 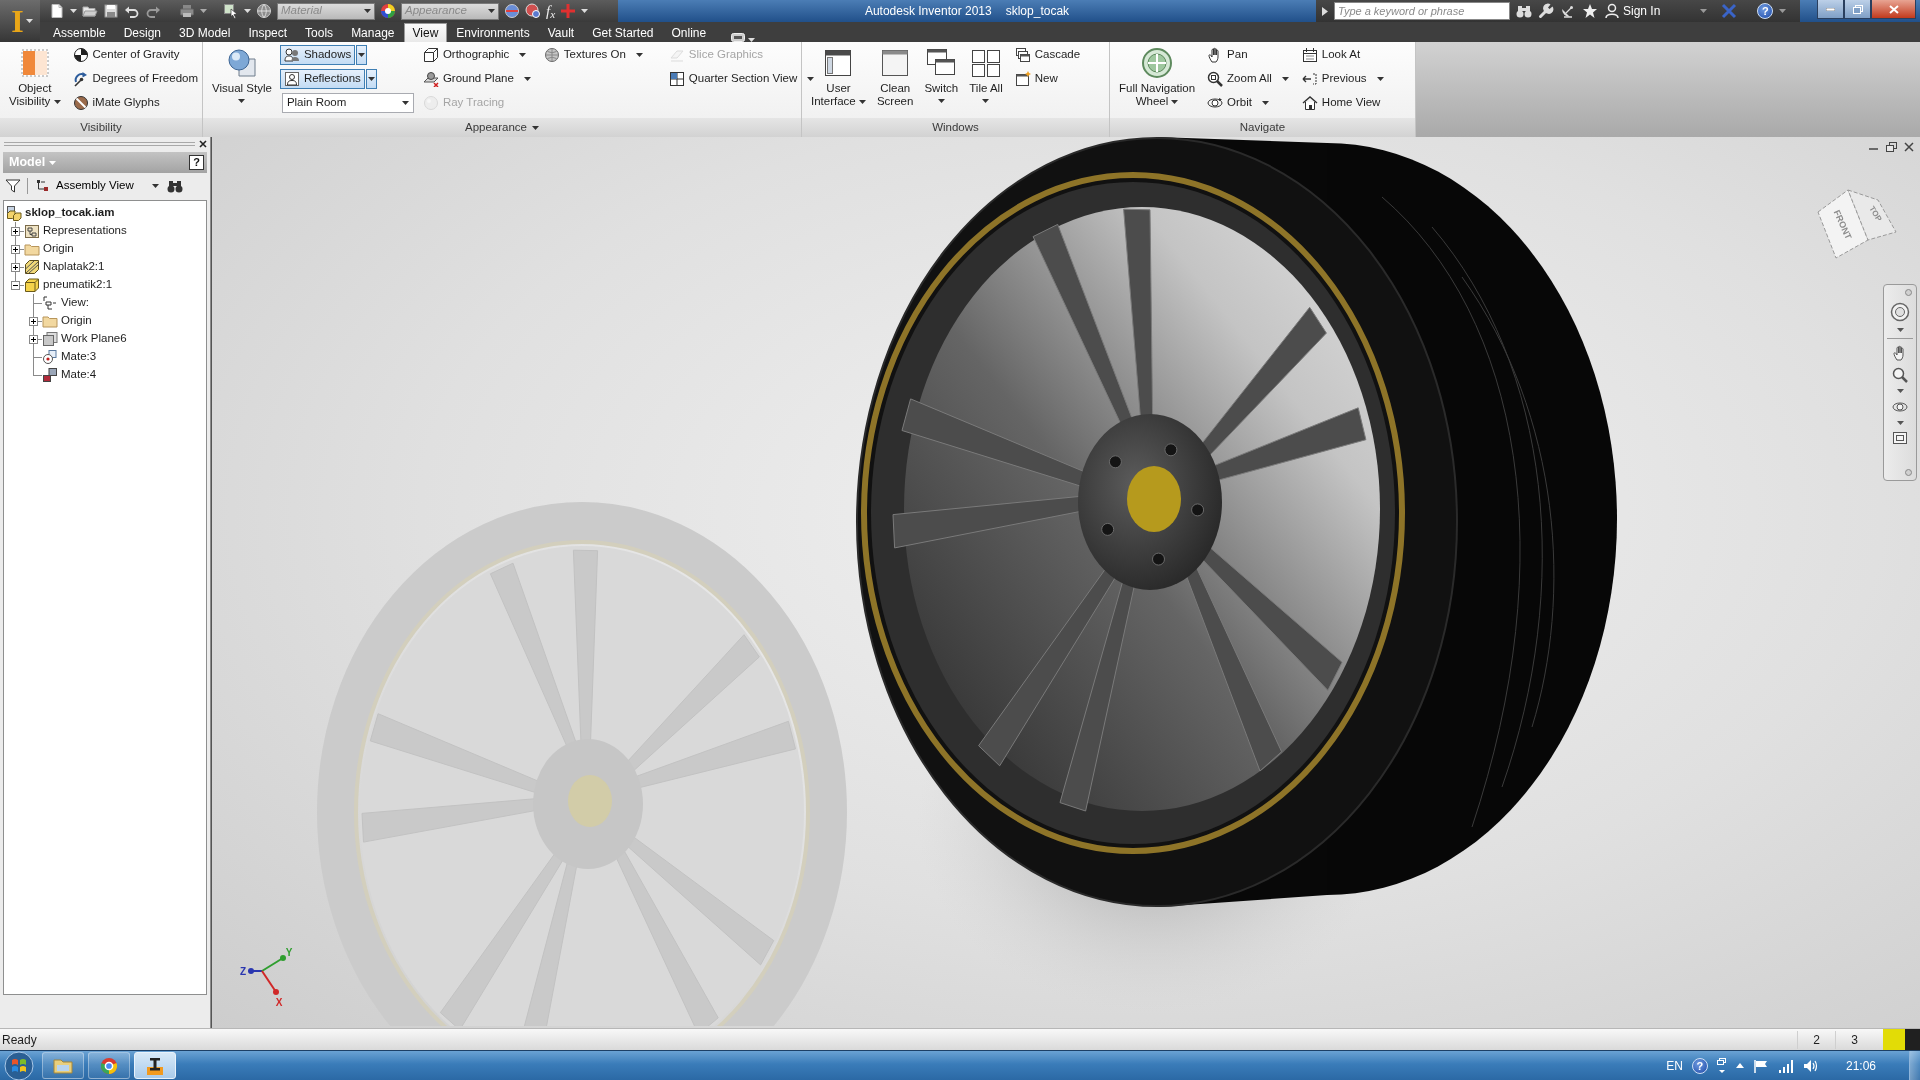 I want to click on speaker-icon, so click(x=1810, y=1065).